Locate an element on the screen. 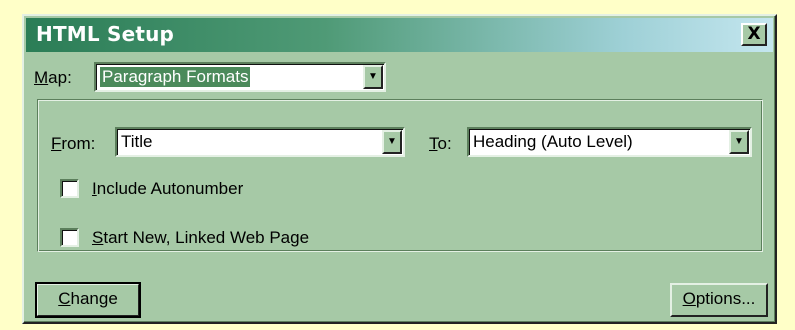  to-select: Heading (Auto Level) ▼ is located at coordinates (609, 142).